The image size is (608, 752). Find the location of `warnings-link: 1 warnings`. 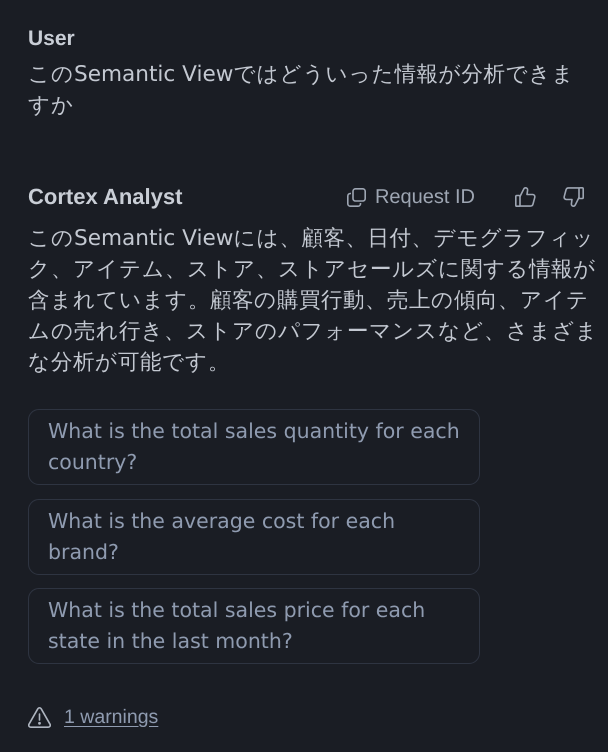

warnings-link: 1 warnings is located at coordinates (111, 717).